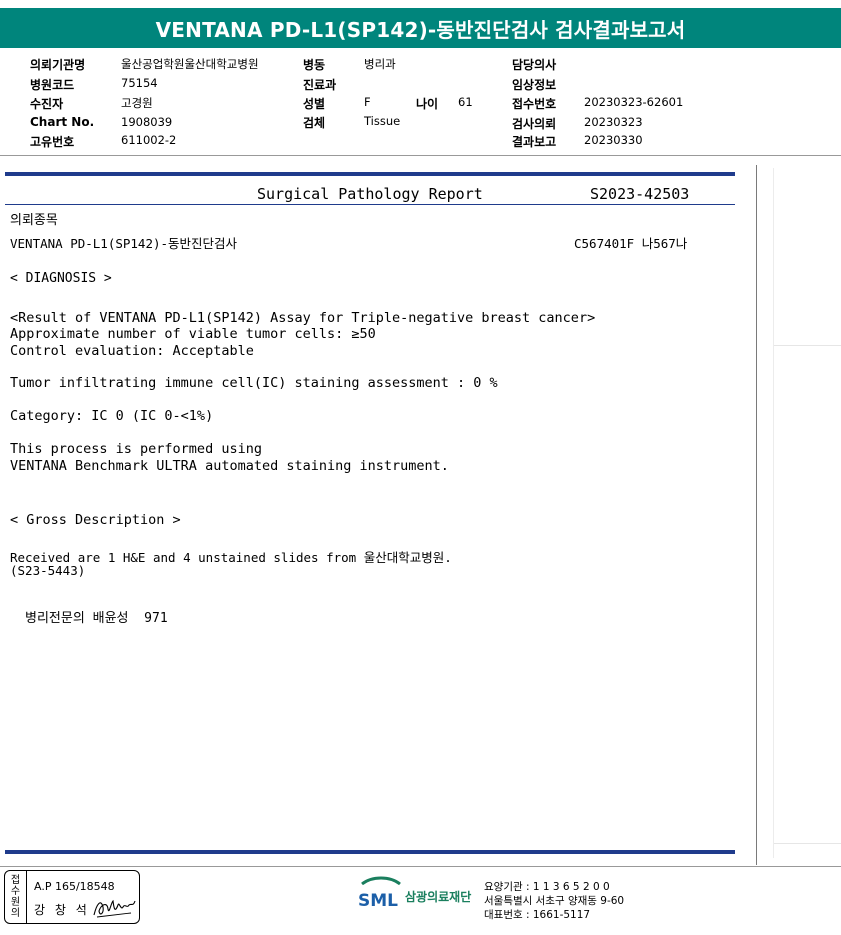 This screenshot has width=841, height=935. I want to click on logo-abbr: SML, so click(378, 901).